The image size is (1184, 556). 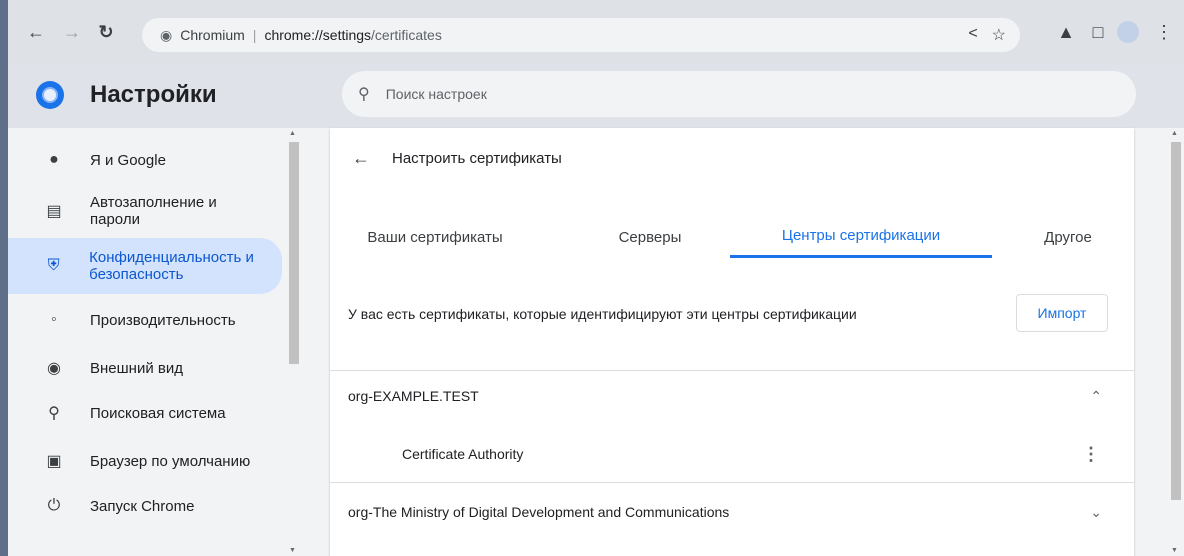 What do you see at coordinates (142, 506) in the screenshot?
I see `sidebar-item-label: Запуск Chrome` at bounding box center [142, 506].